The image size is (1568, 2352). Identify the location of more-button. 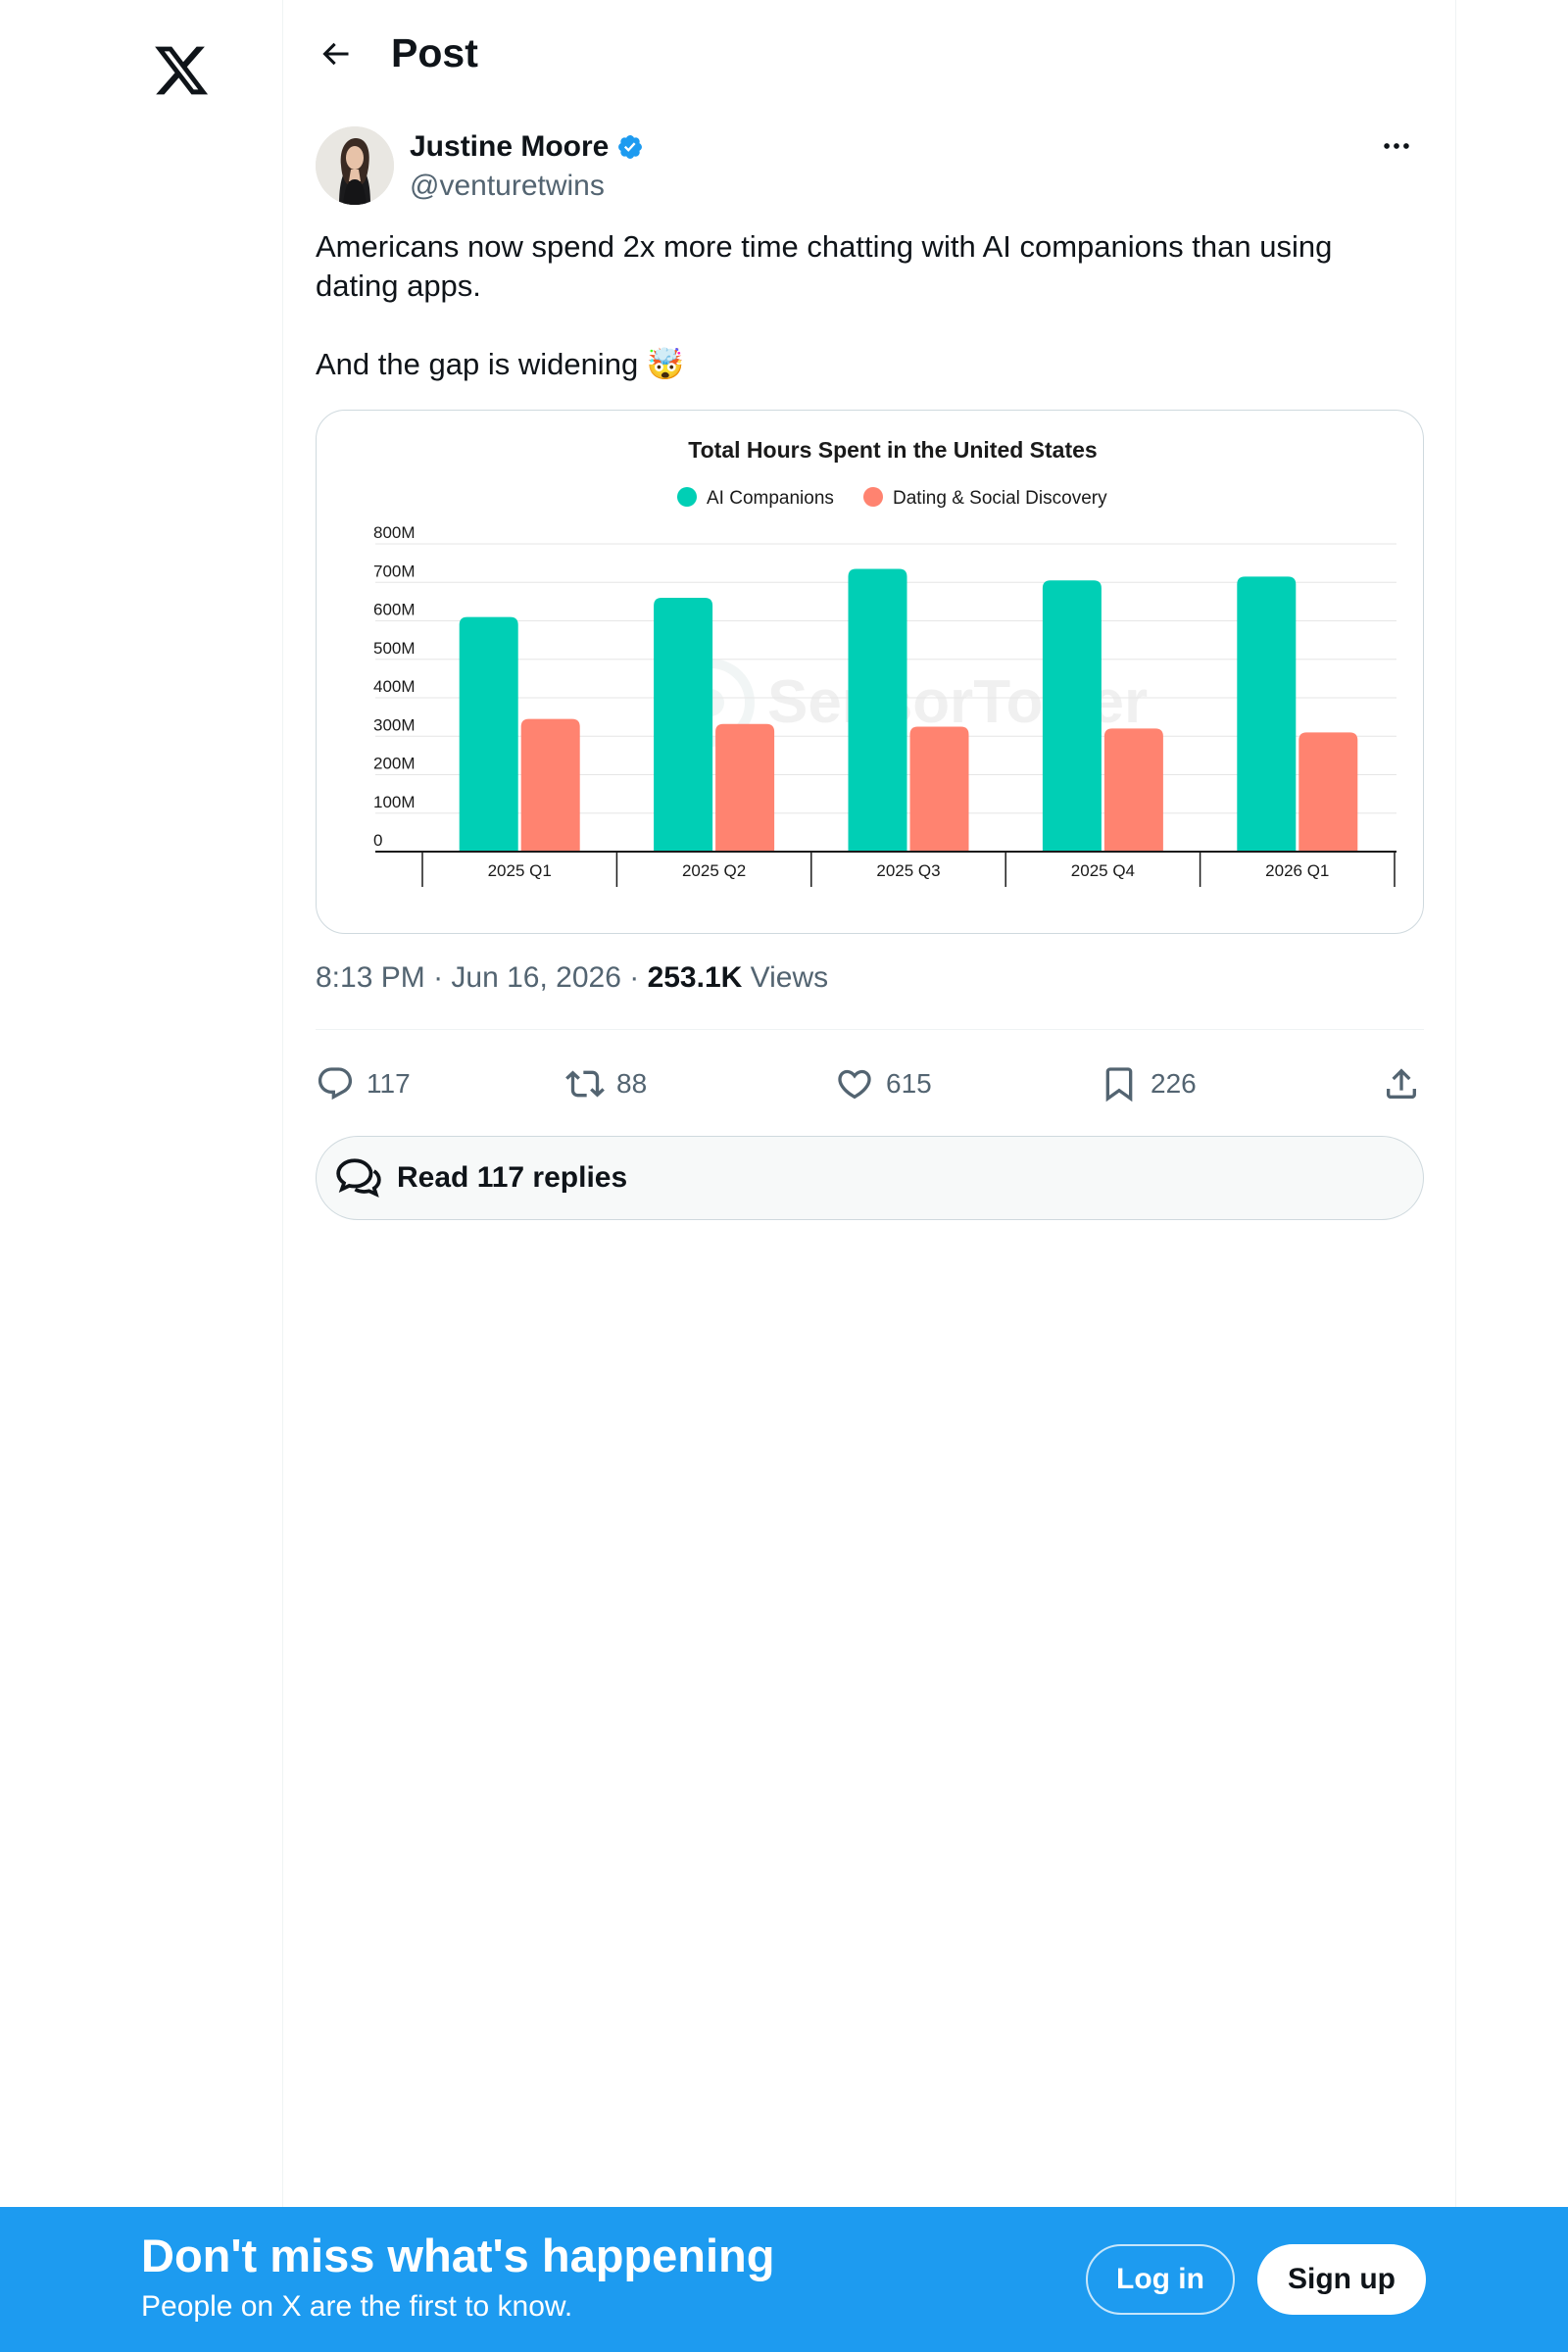
(1396, 146).